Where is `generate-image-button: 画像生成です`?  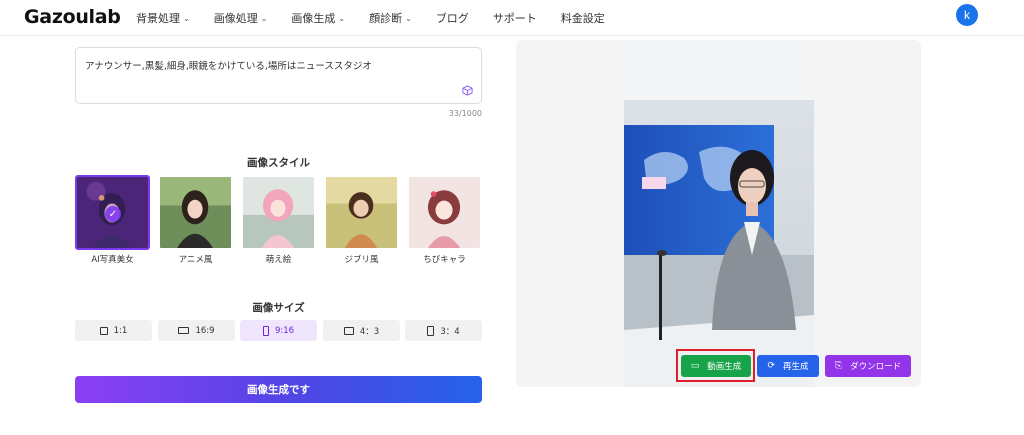 generate-image-button: 画像生成です is located at coordinates (278, 389).